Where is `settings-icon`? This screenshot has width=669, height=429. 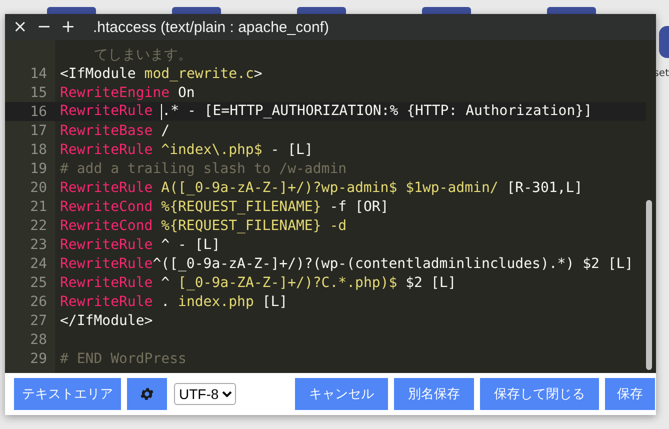 settings-icon is located at coordinates (147, 394).